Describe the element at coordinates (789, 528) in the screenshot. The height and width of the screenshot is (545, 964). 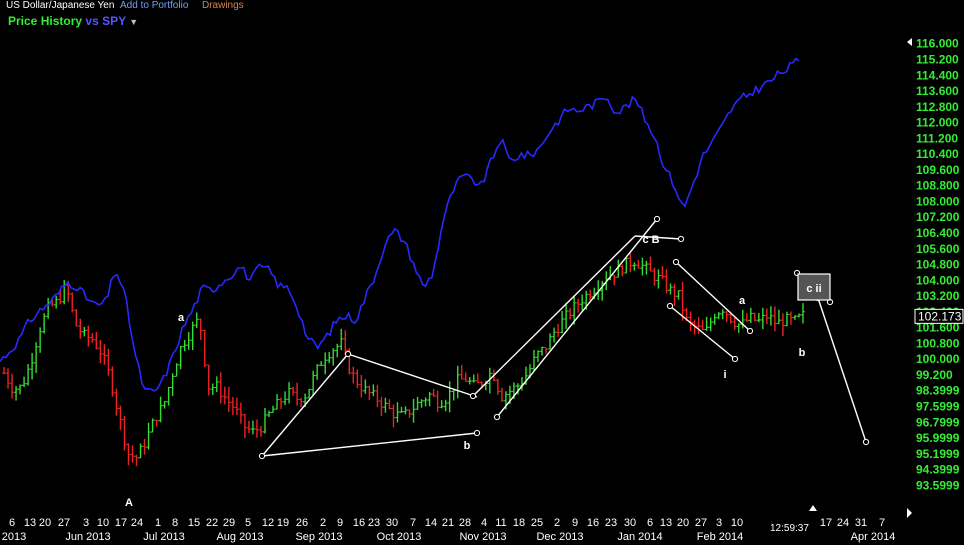
I see `clock-readout: 12:59:37` at that location.